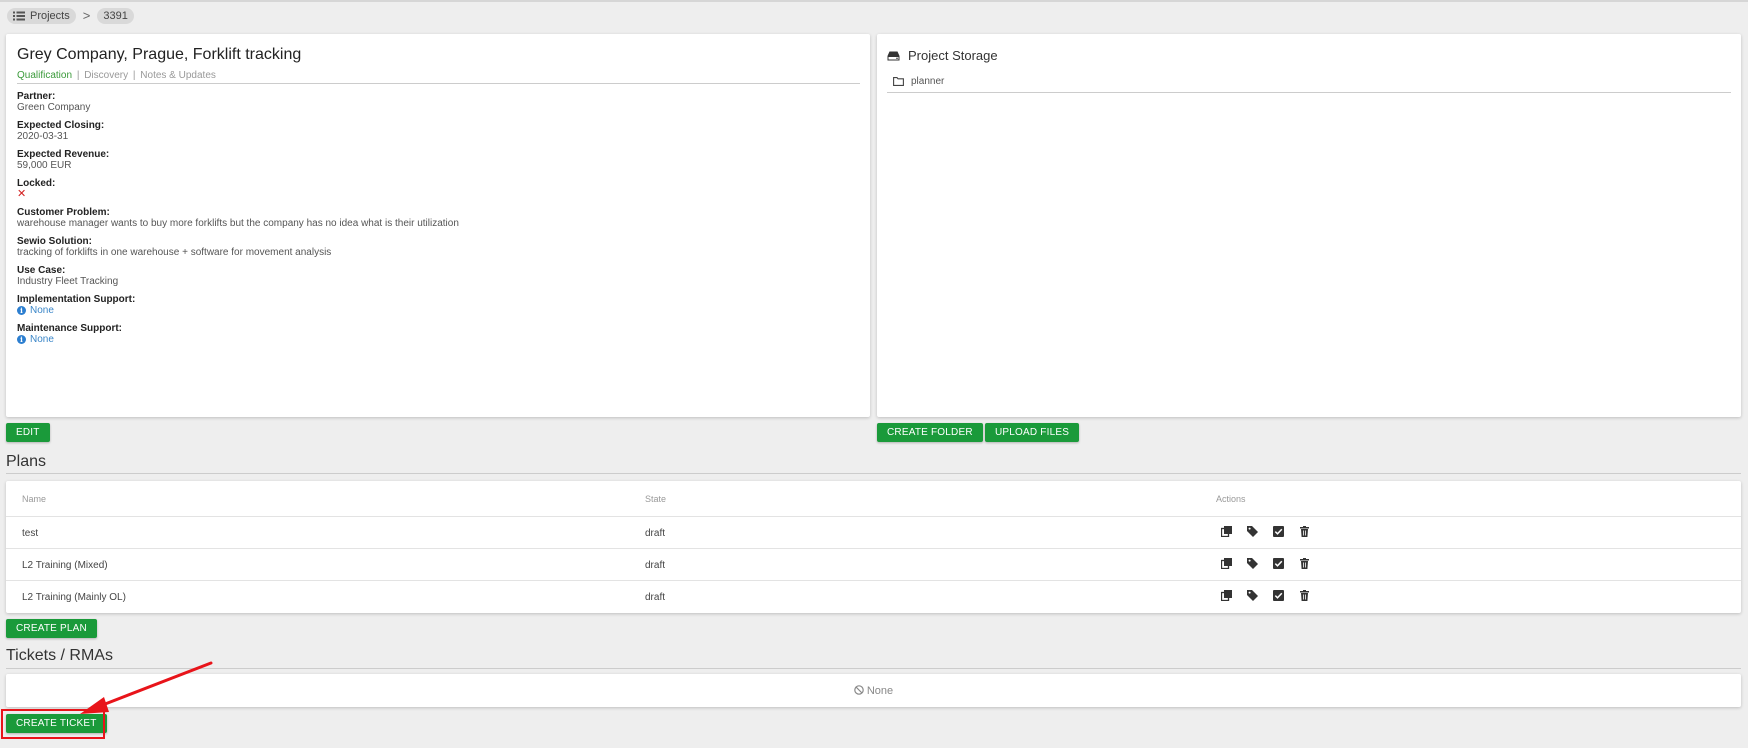 The image size is (1748, 748). I want to click on field-label: Maintenance Support:, so click(70, 328).